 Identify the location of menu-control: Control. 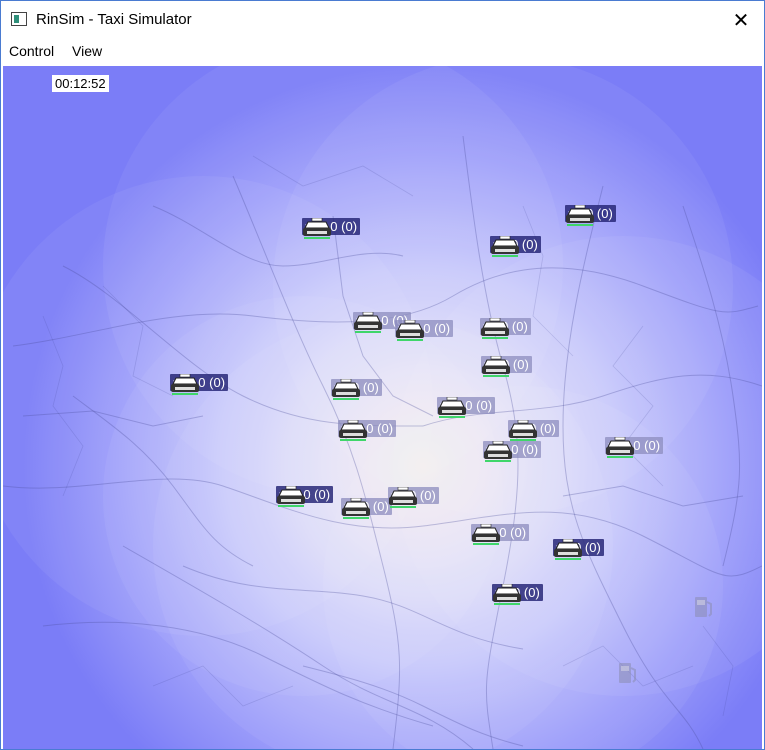
(31, 51).